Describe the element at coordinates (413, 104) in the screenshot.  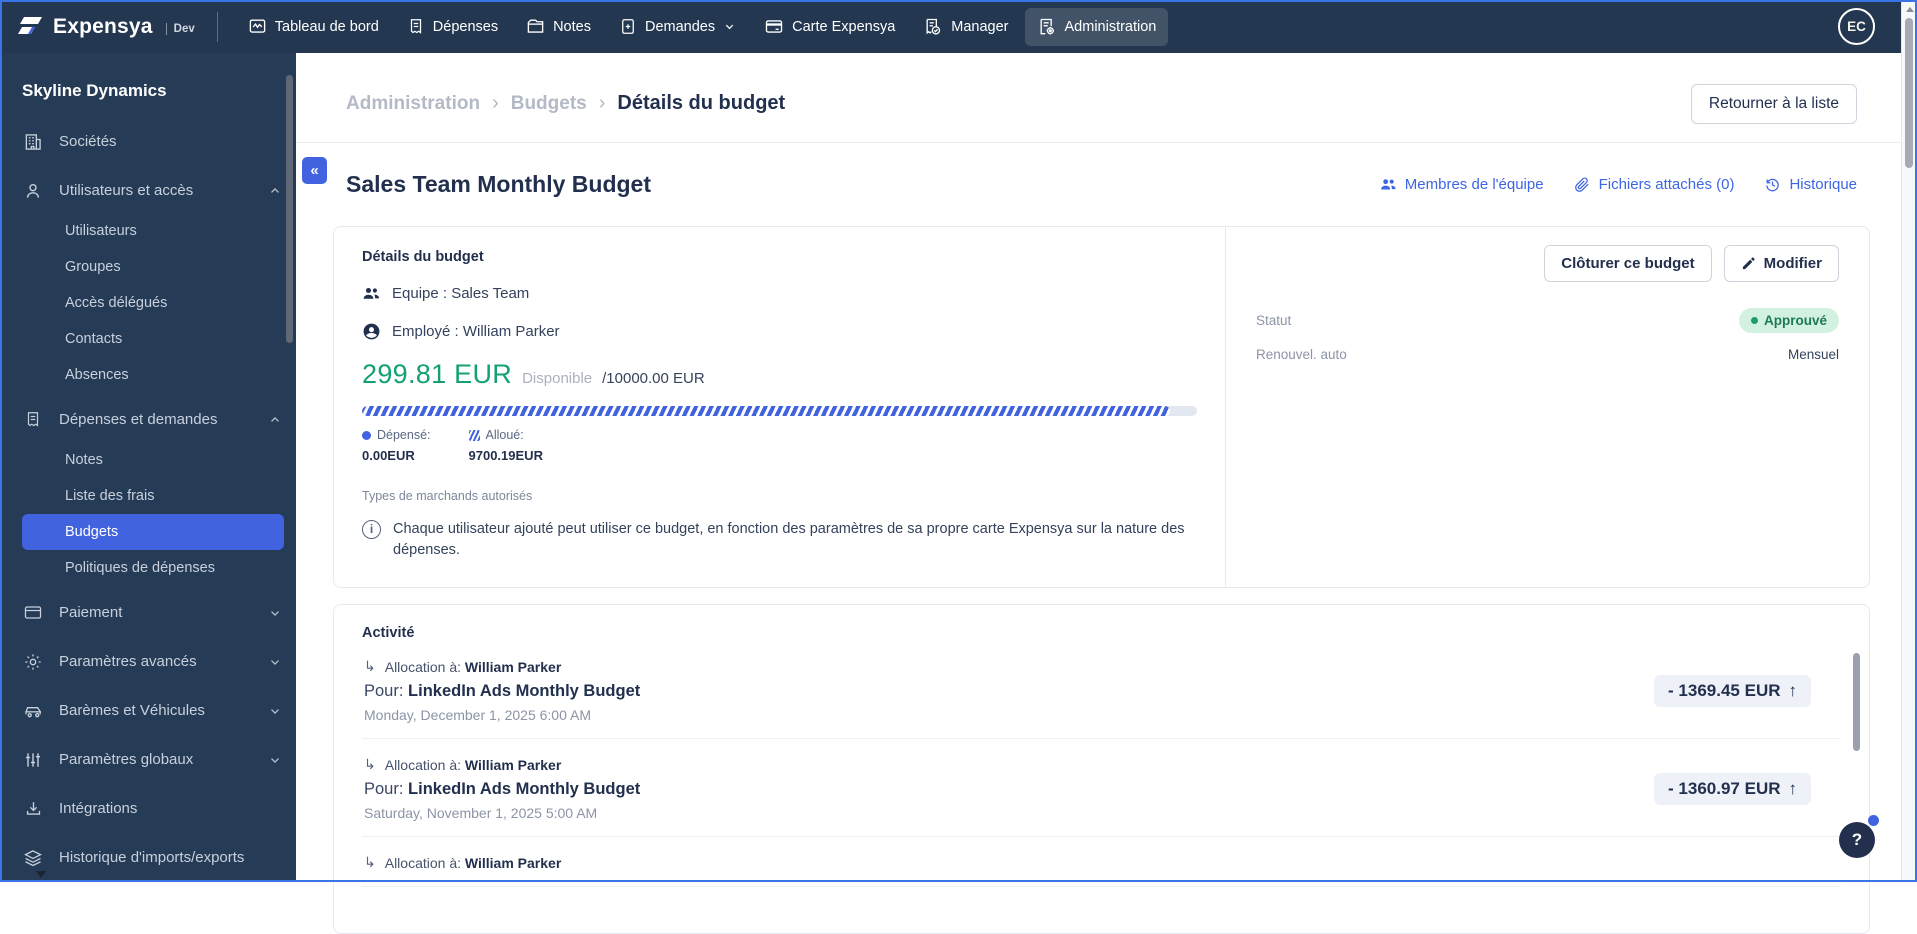
I see `breadcrumb-administration: Administration` at that location.